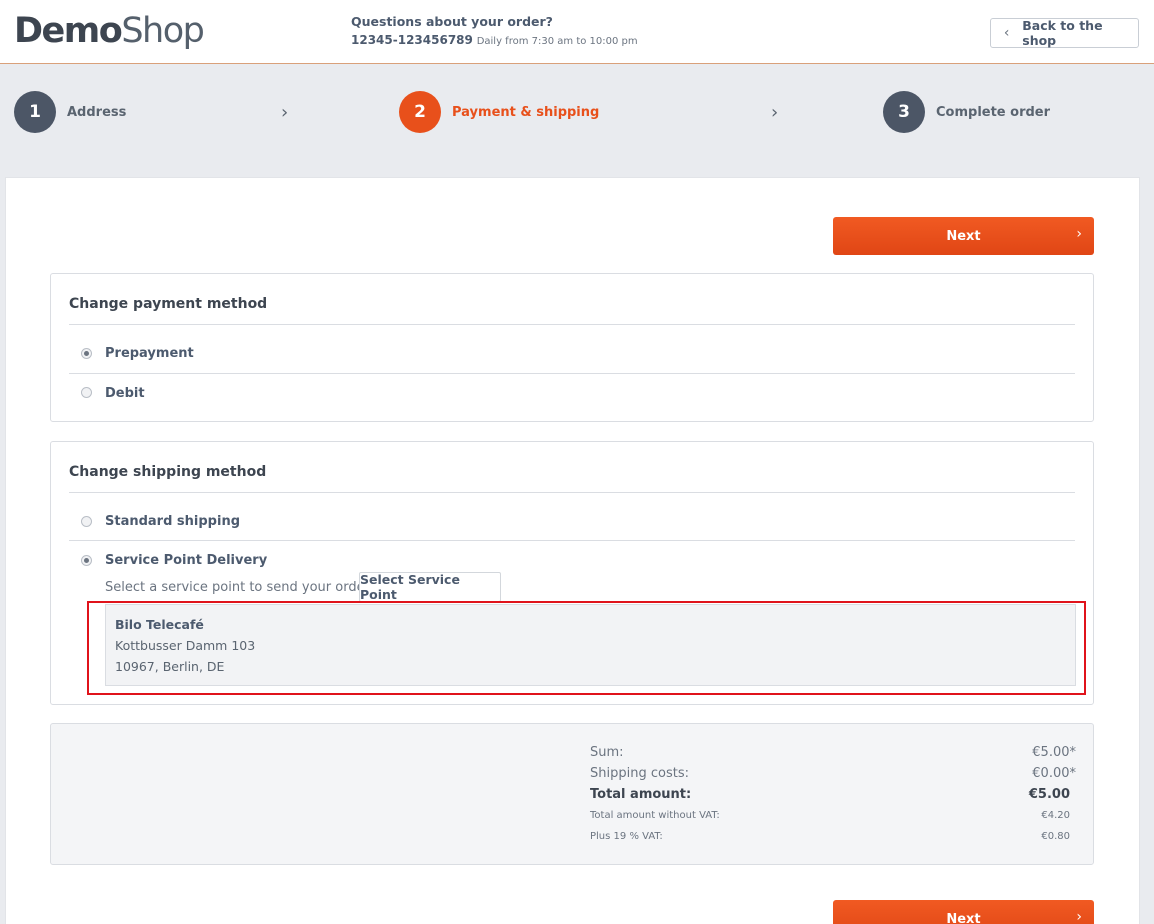 Image resolution: width=1154 pixels, height=924 pixels. What do you see at coordinates (412, 40) in the screenshot?
I see `help-phone: 12345-123456789` at bounding box center [412, 40].